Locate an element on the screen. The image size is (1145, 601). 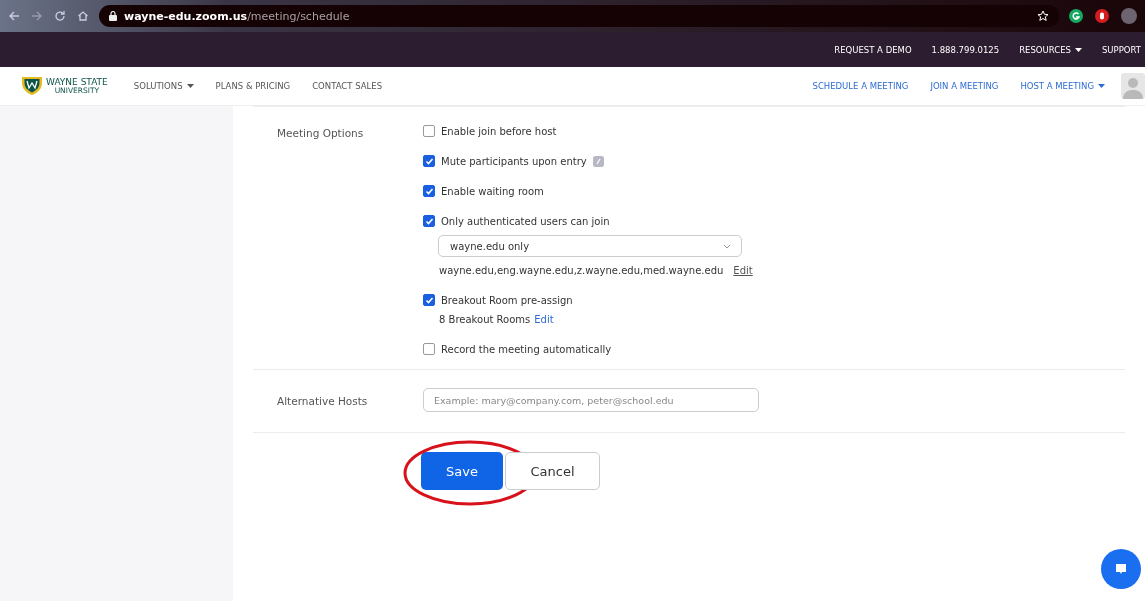
nav-link: SCHEDULE A MEETING is located at coordinates (860, 86).